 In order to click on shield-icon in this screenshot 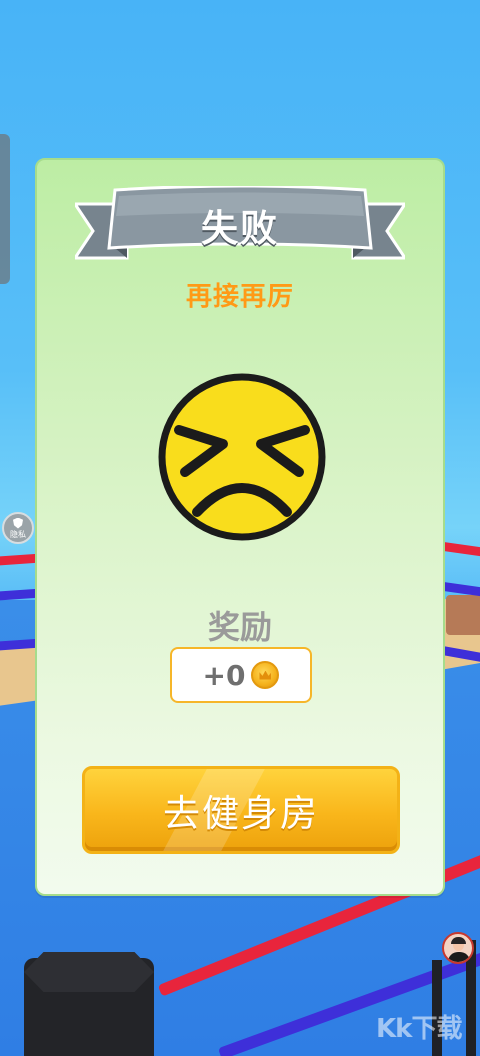, I will do `click(18, 523)`.